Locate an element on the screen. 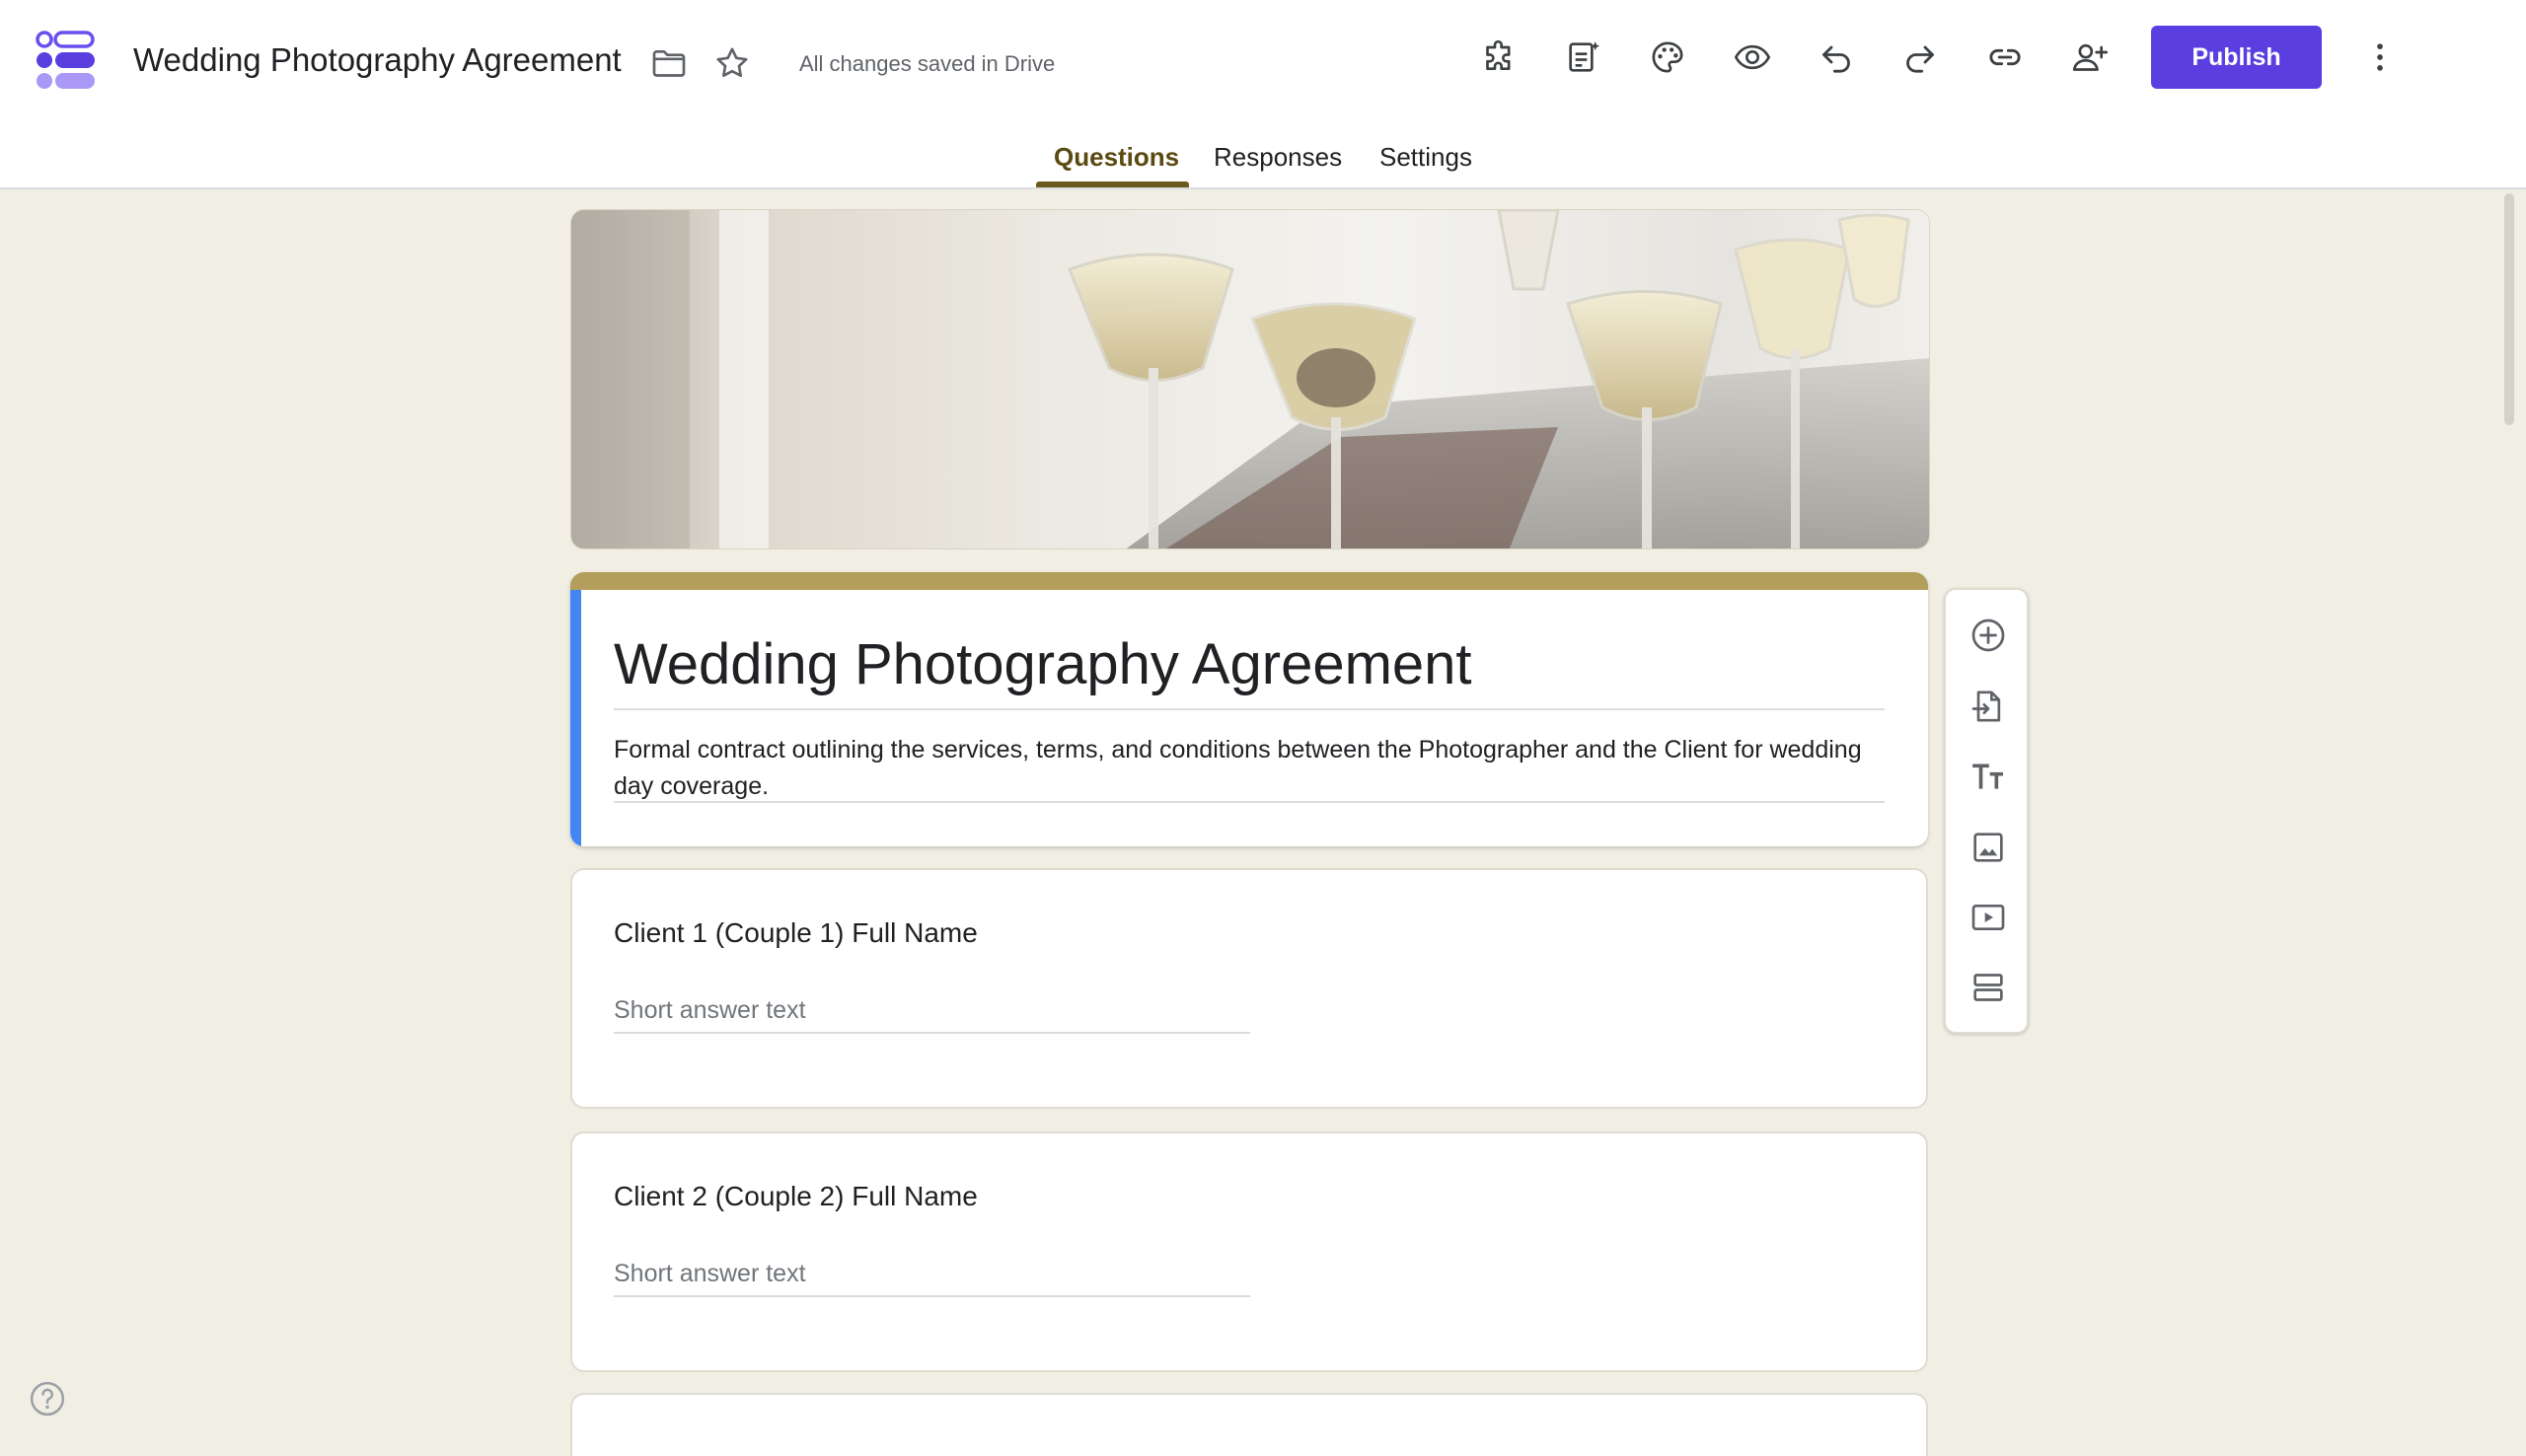  question-card is located at coordinates (1249, 1424).